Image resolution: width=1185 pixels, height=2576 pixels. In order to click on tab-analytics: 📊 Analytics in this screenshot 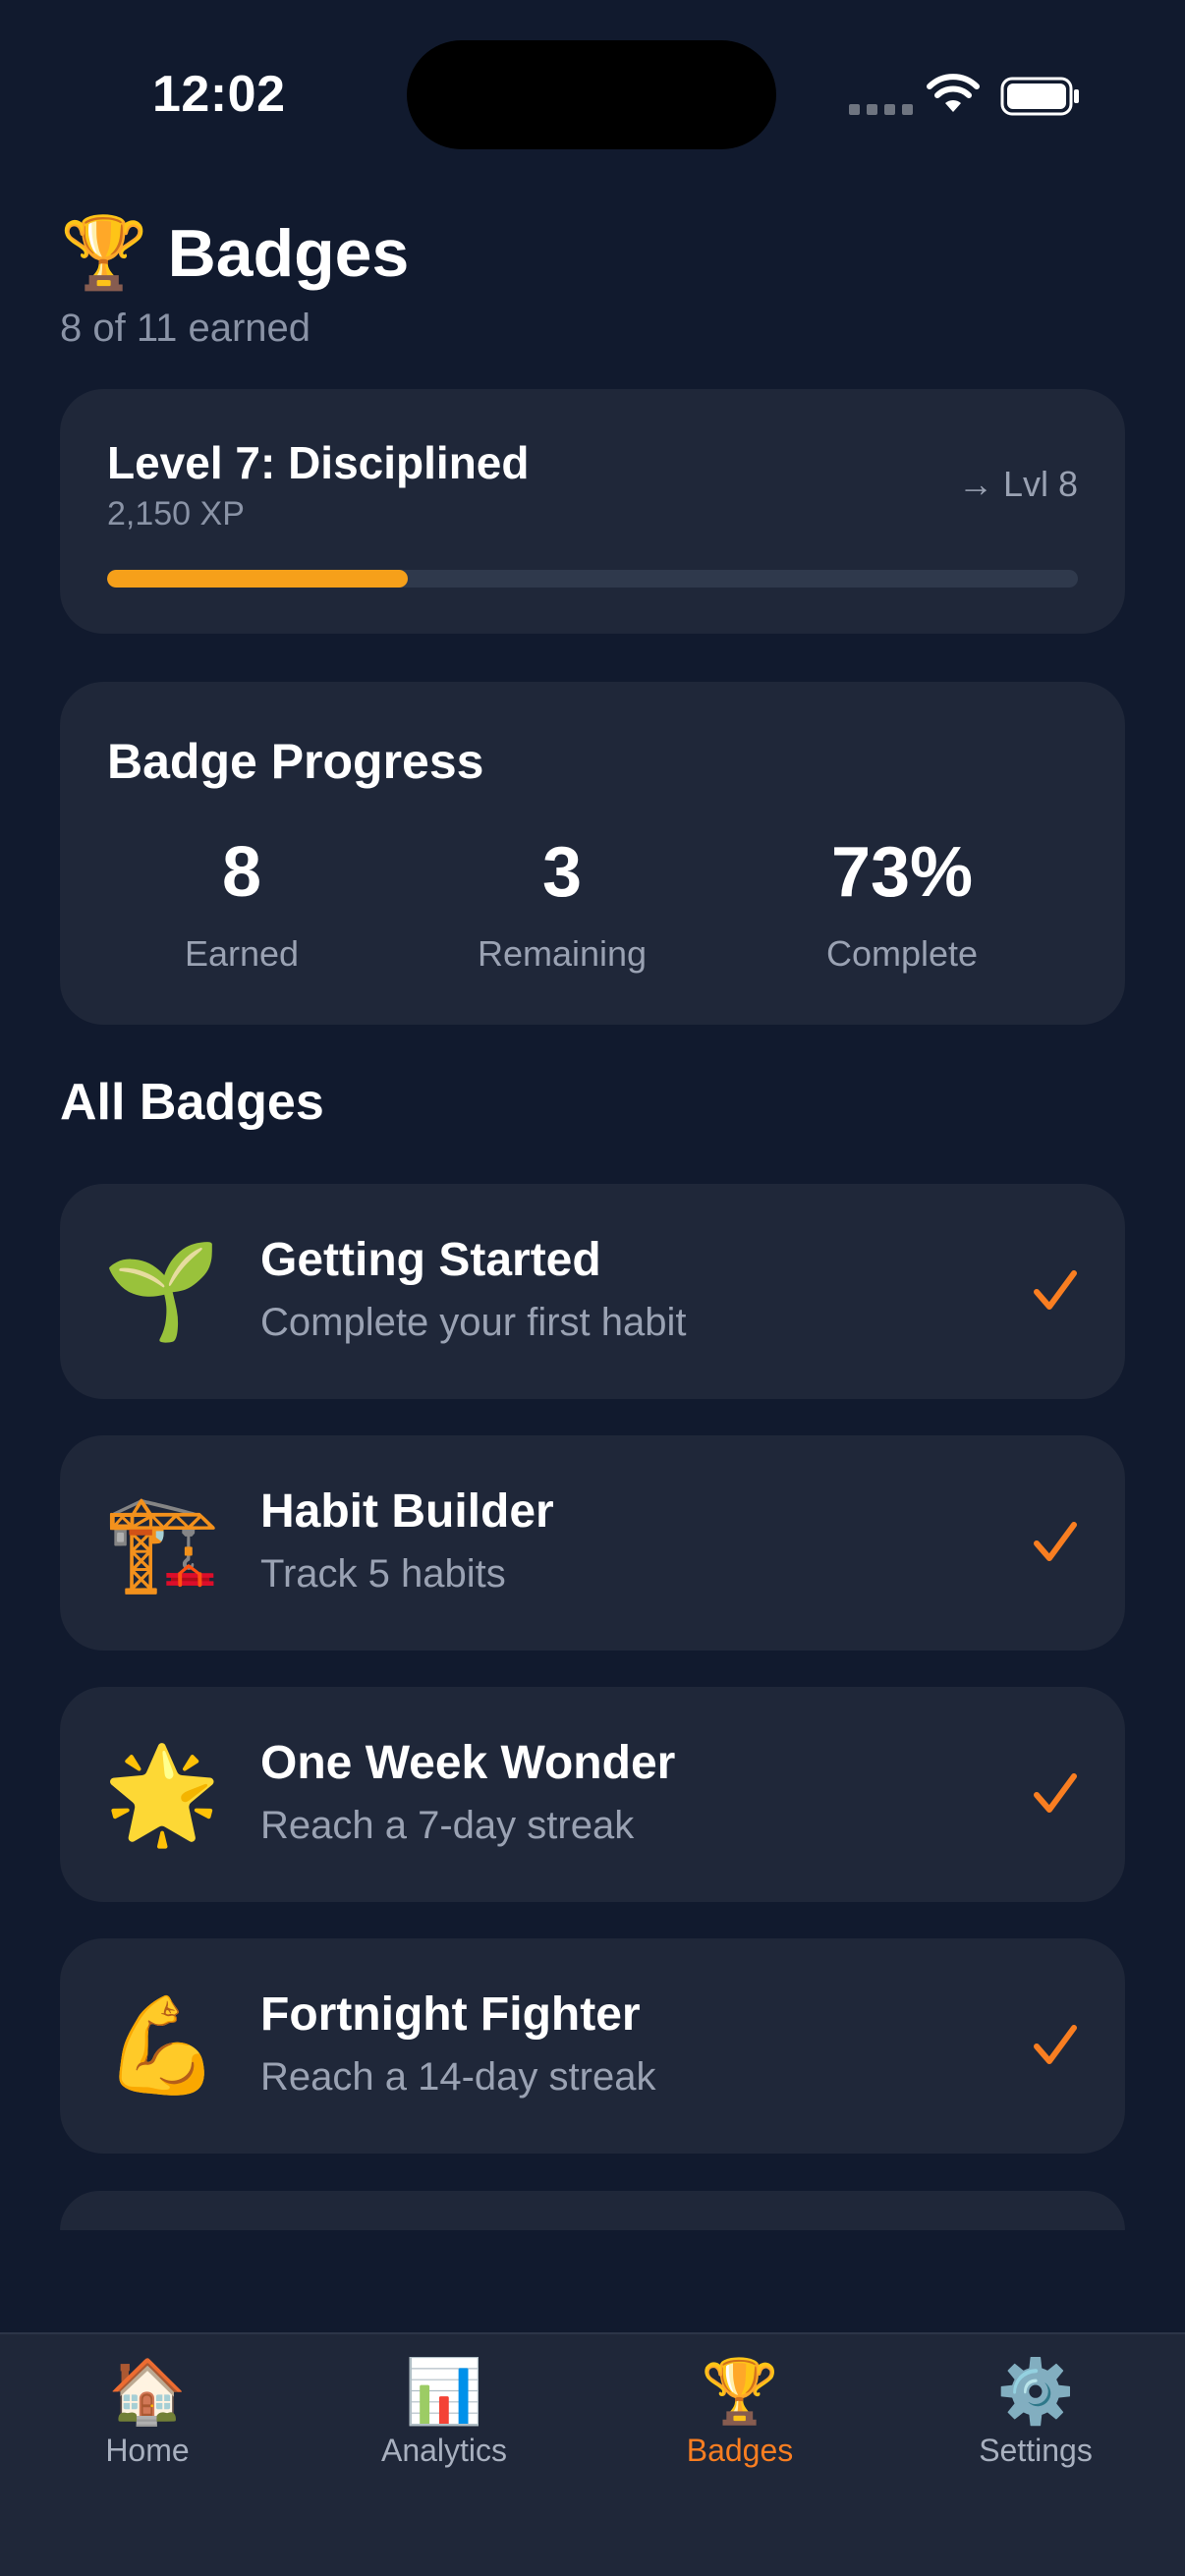, I will do `click(444, 2414)`.